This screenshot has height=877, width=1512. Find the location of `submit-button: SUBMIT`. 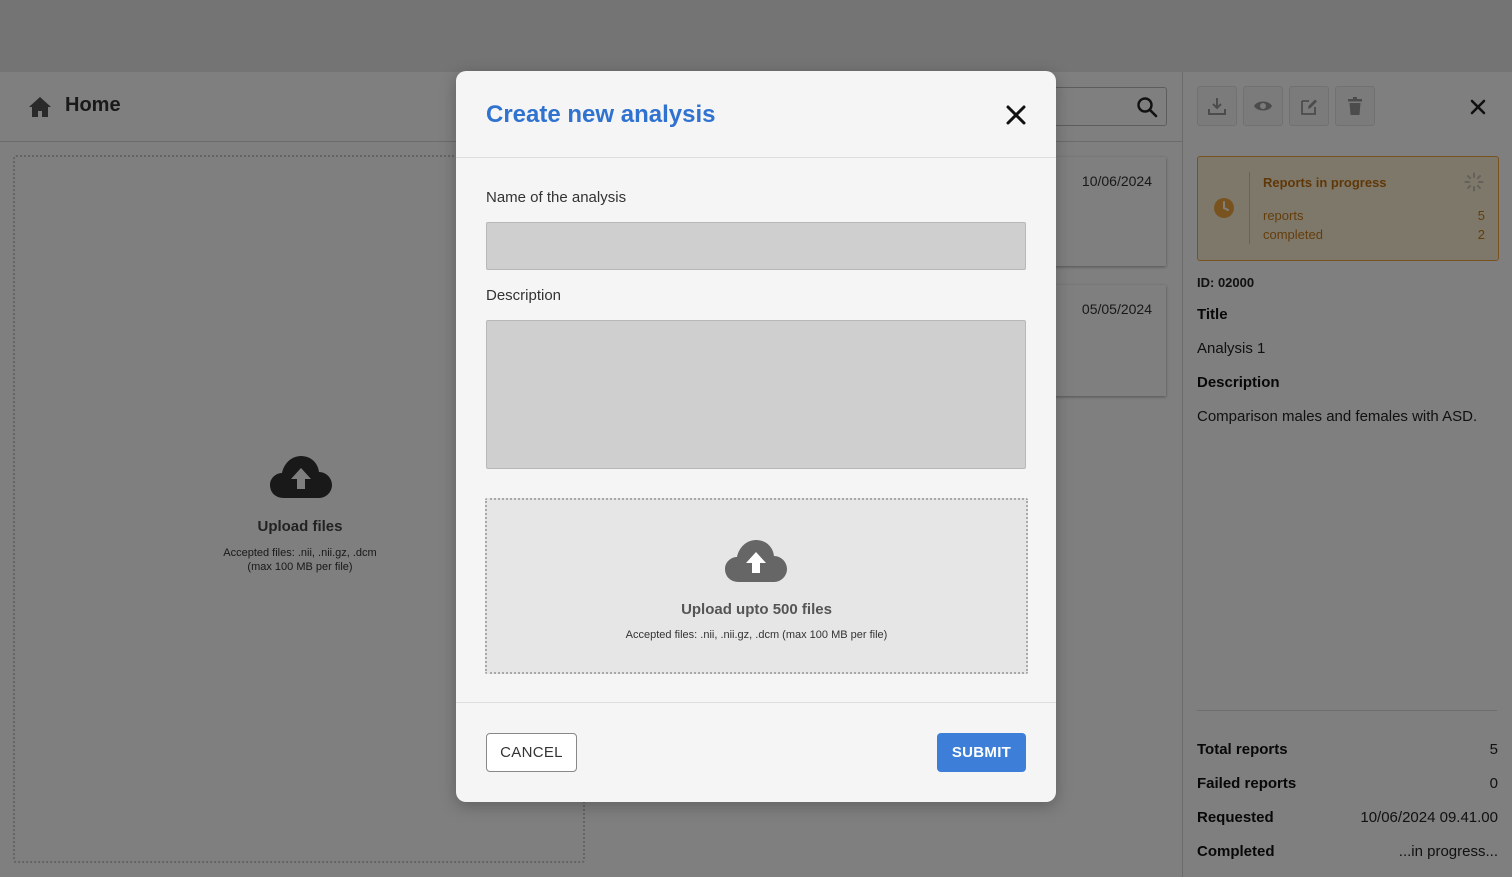

submit-button: SUBMIT is located at coordinates (981, 752).